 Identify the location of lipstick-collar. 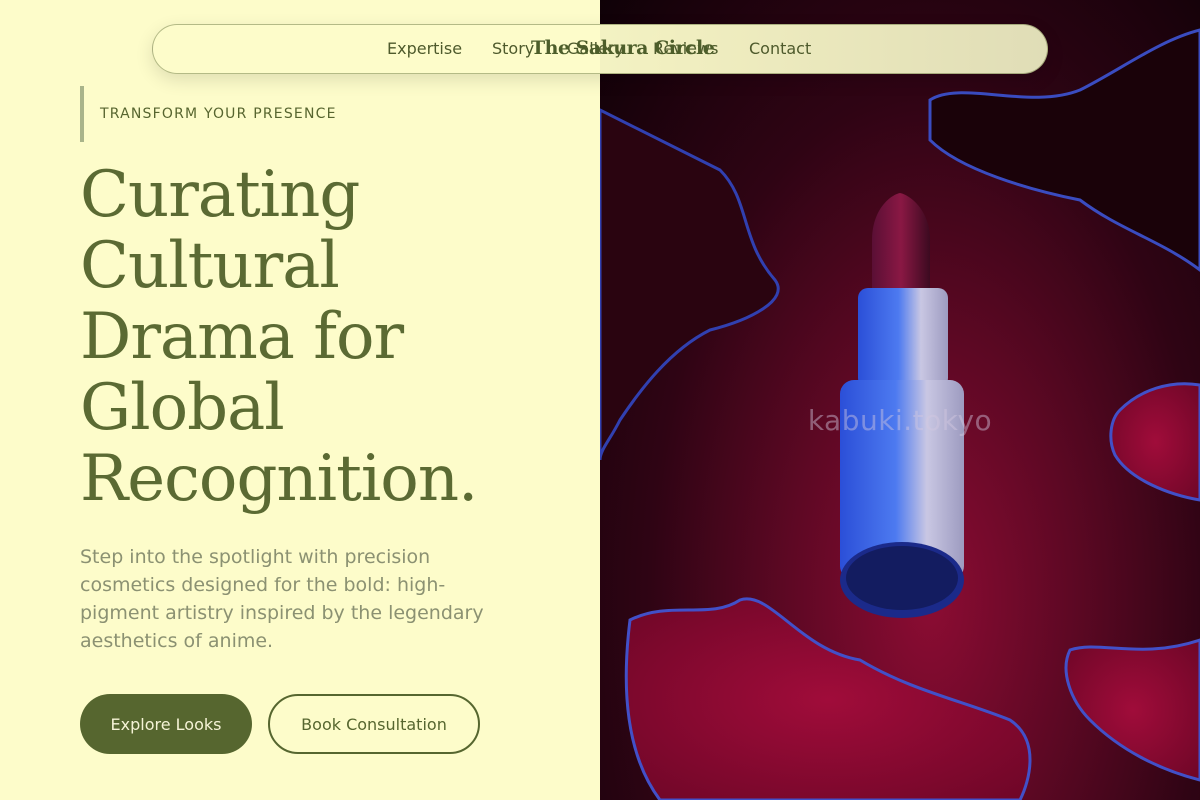
(903, 338).